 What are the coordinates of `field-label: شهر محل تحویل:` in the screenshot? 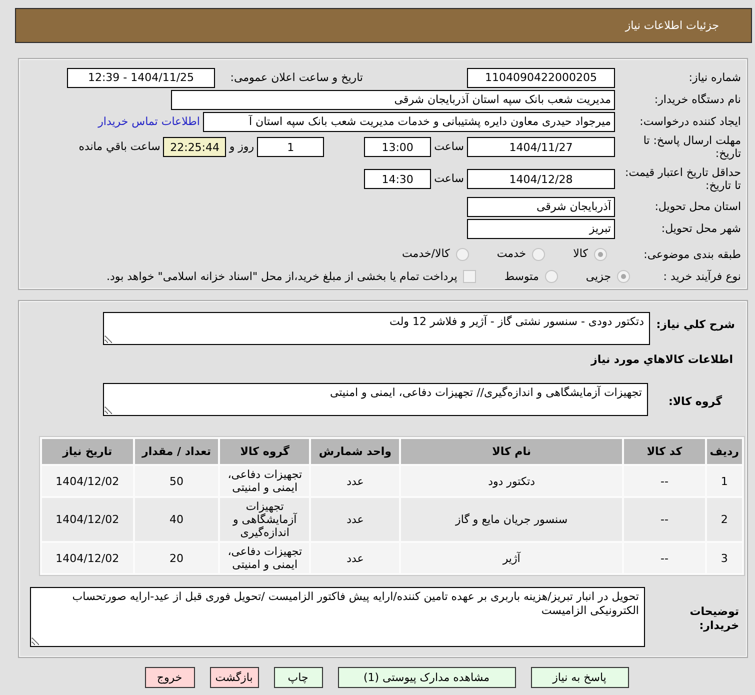 It's located at (700, 228).